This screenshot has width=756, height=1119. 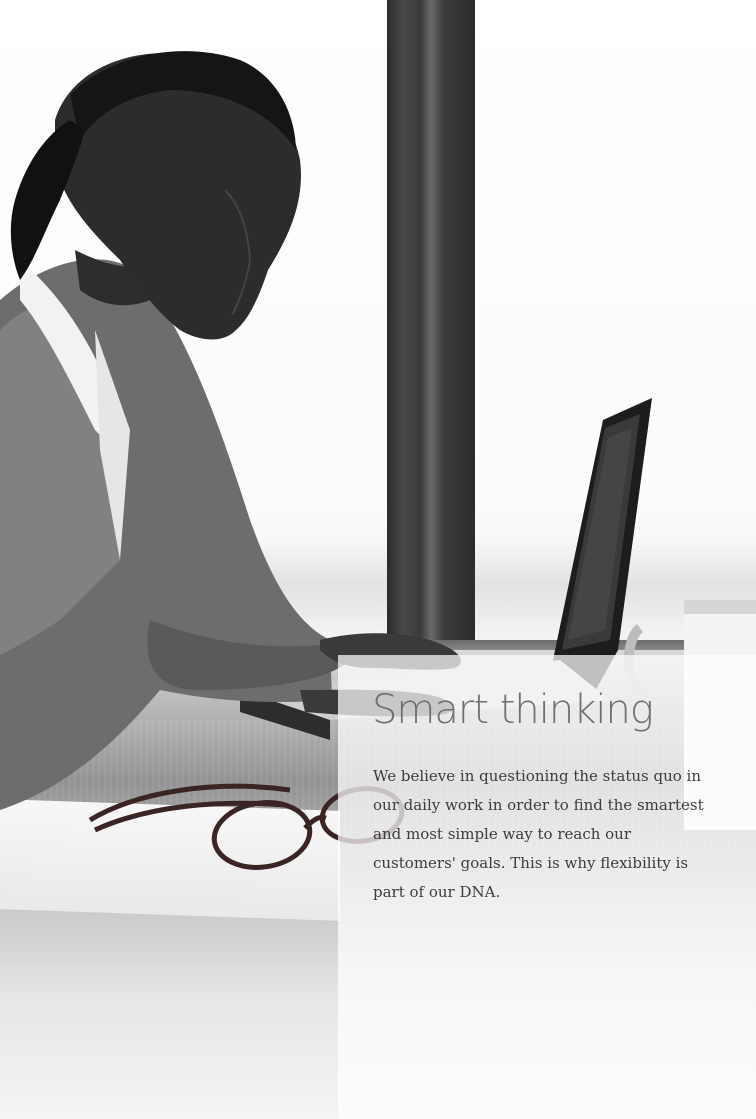 I want to click on headline: Smart thinking, so click(x=513, y=710).